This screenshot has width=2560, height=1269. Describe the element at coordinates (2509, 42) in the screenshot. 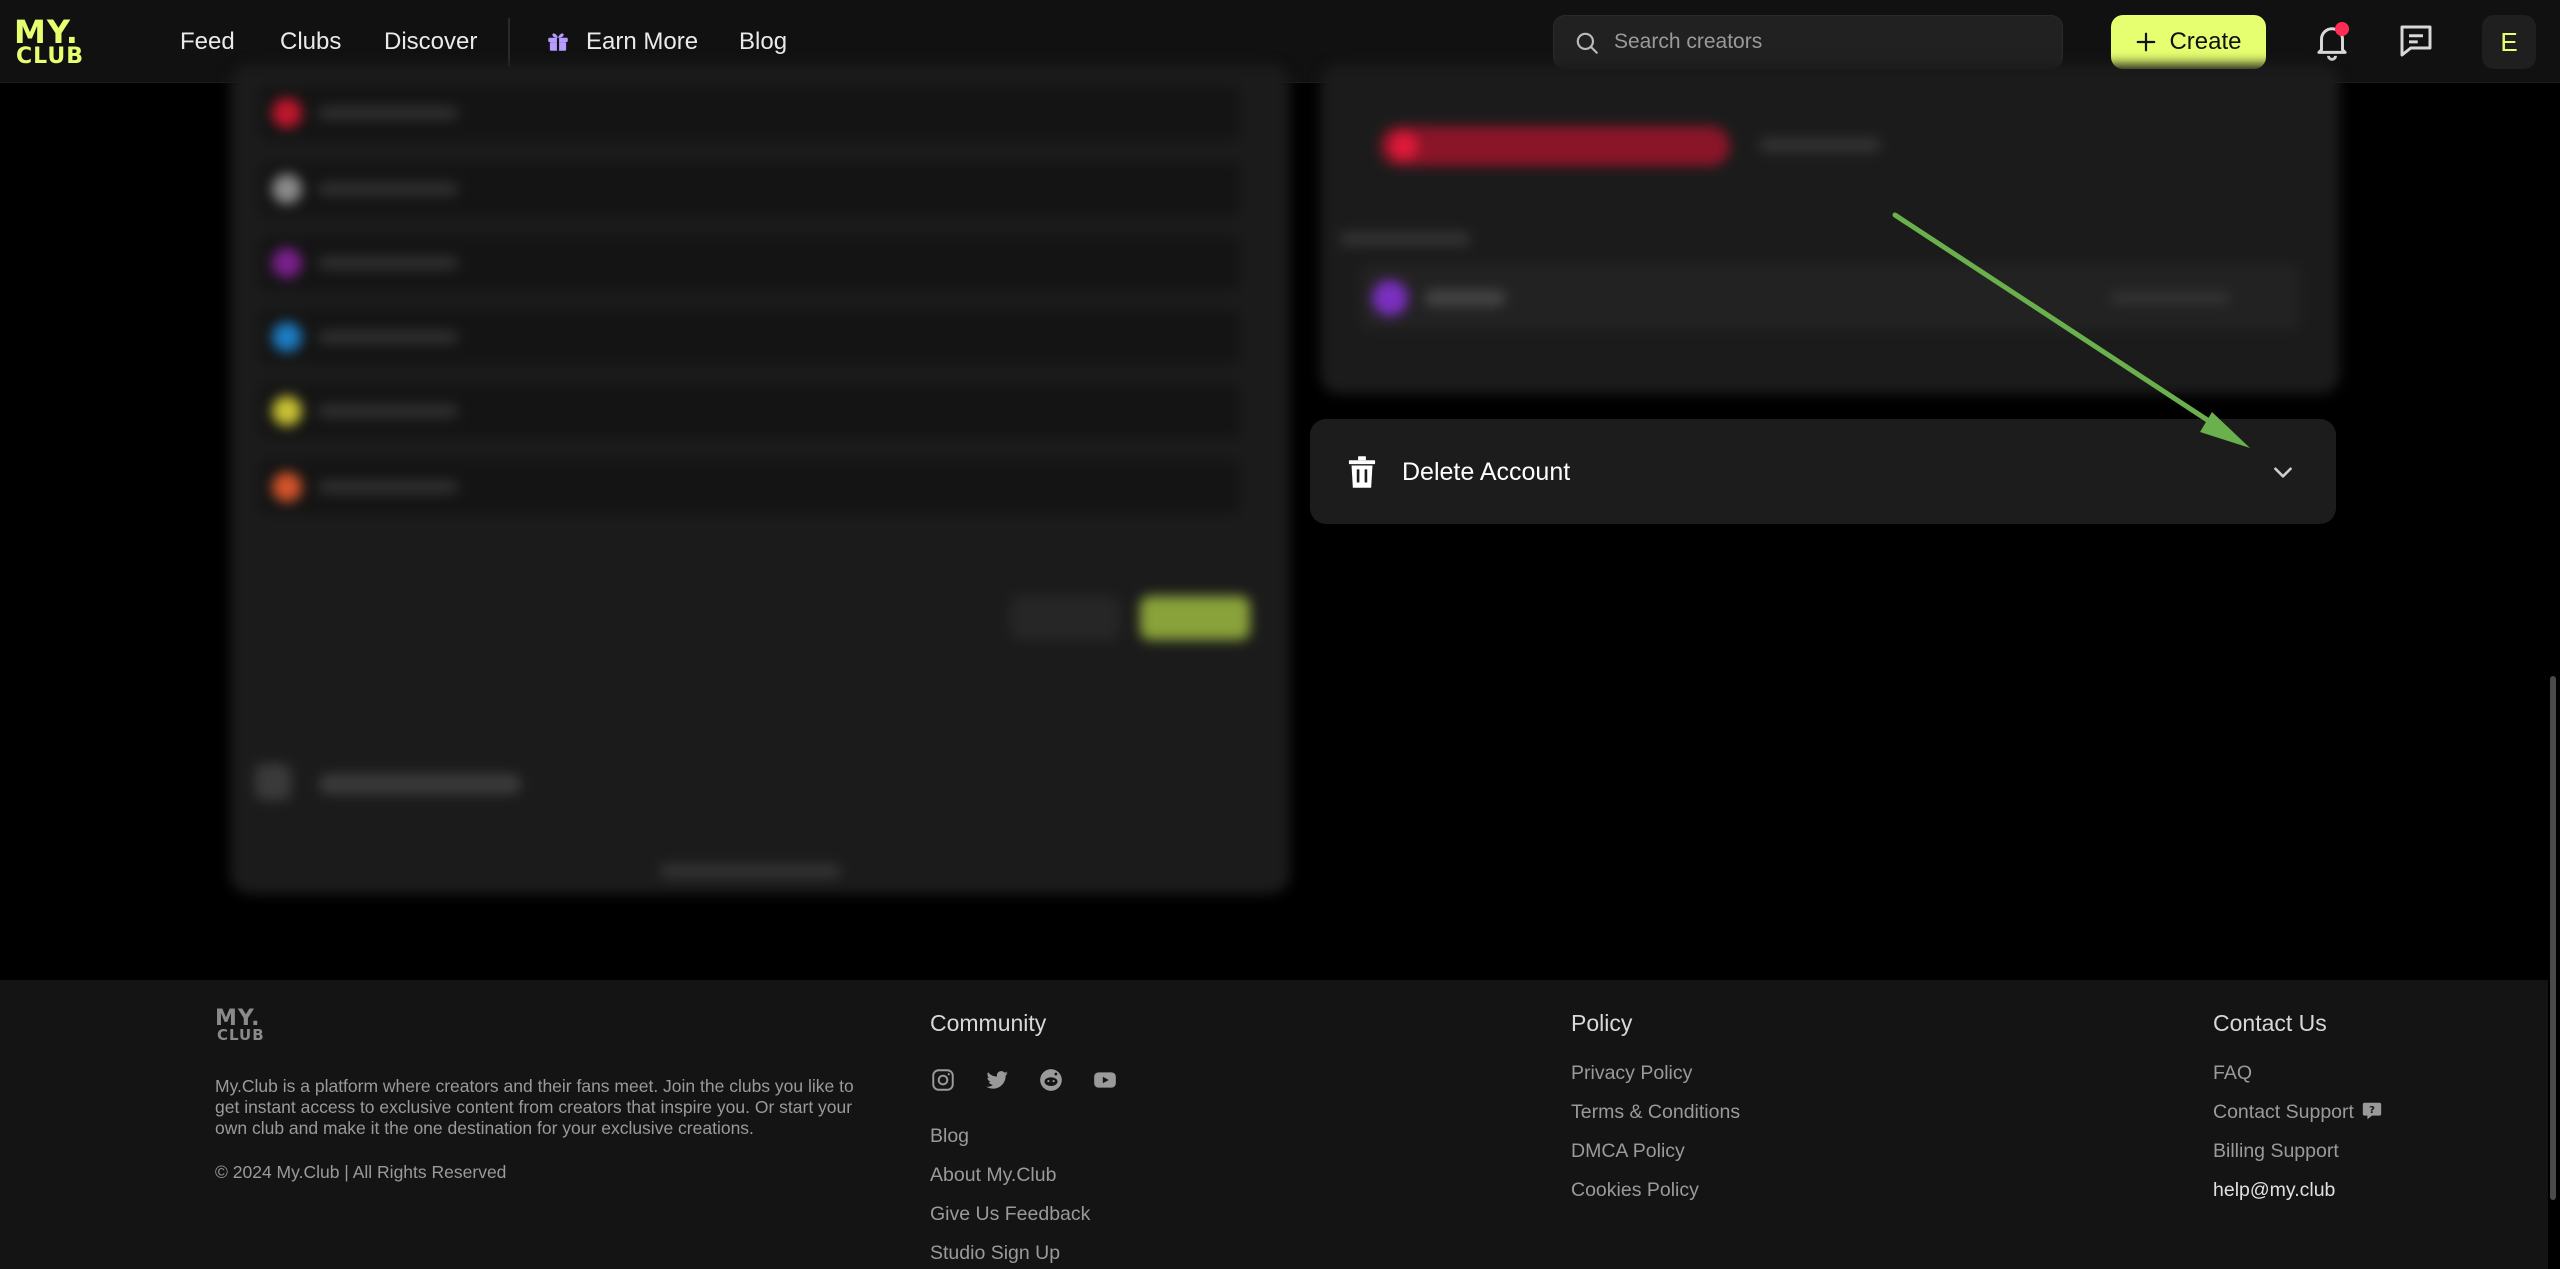

I see `user-avatar: E` at that location.